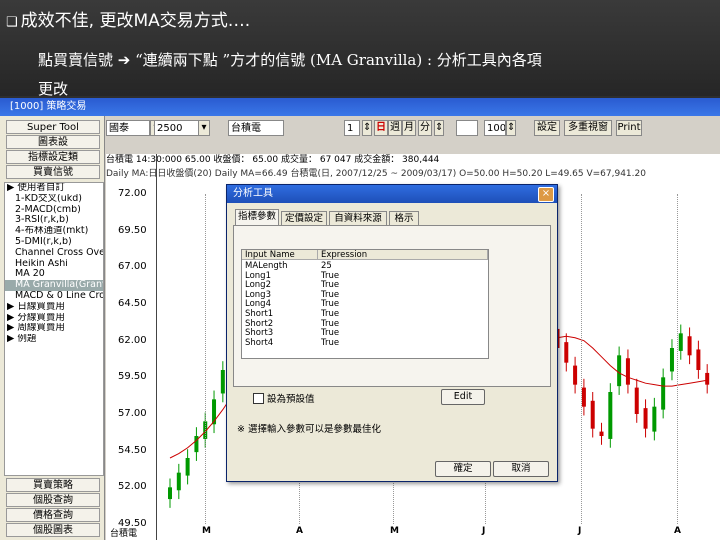  Describe the element at coordinates (132, 450) in the screenshot. I see `y-tick-label: 54.50` at that location.